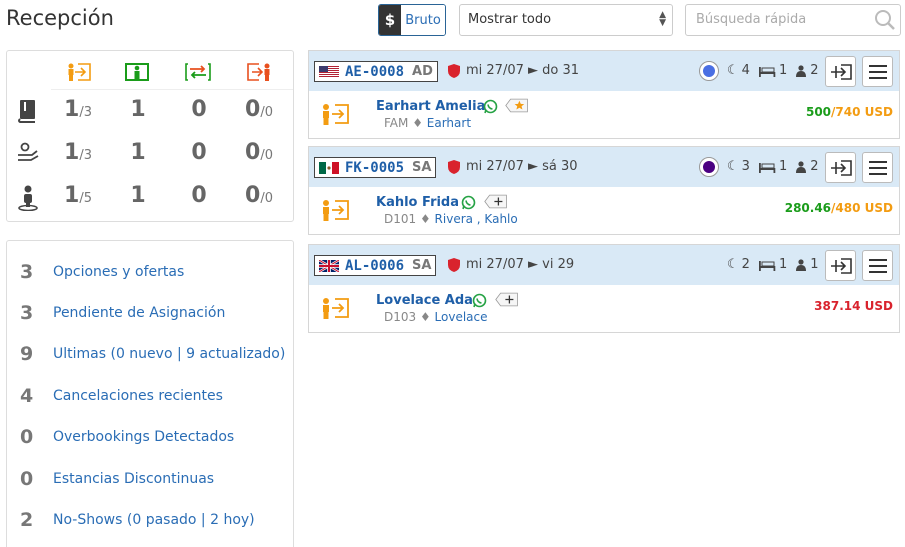 This screenshot has width=905, height=547. I want to click on reservation-type: SA, so click(422, 265).